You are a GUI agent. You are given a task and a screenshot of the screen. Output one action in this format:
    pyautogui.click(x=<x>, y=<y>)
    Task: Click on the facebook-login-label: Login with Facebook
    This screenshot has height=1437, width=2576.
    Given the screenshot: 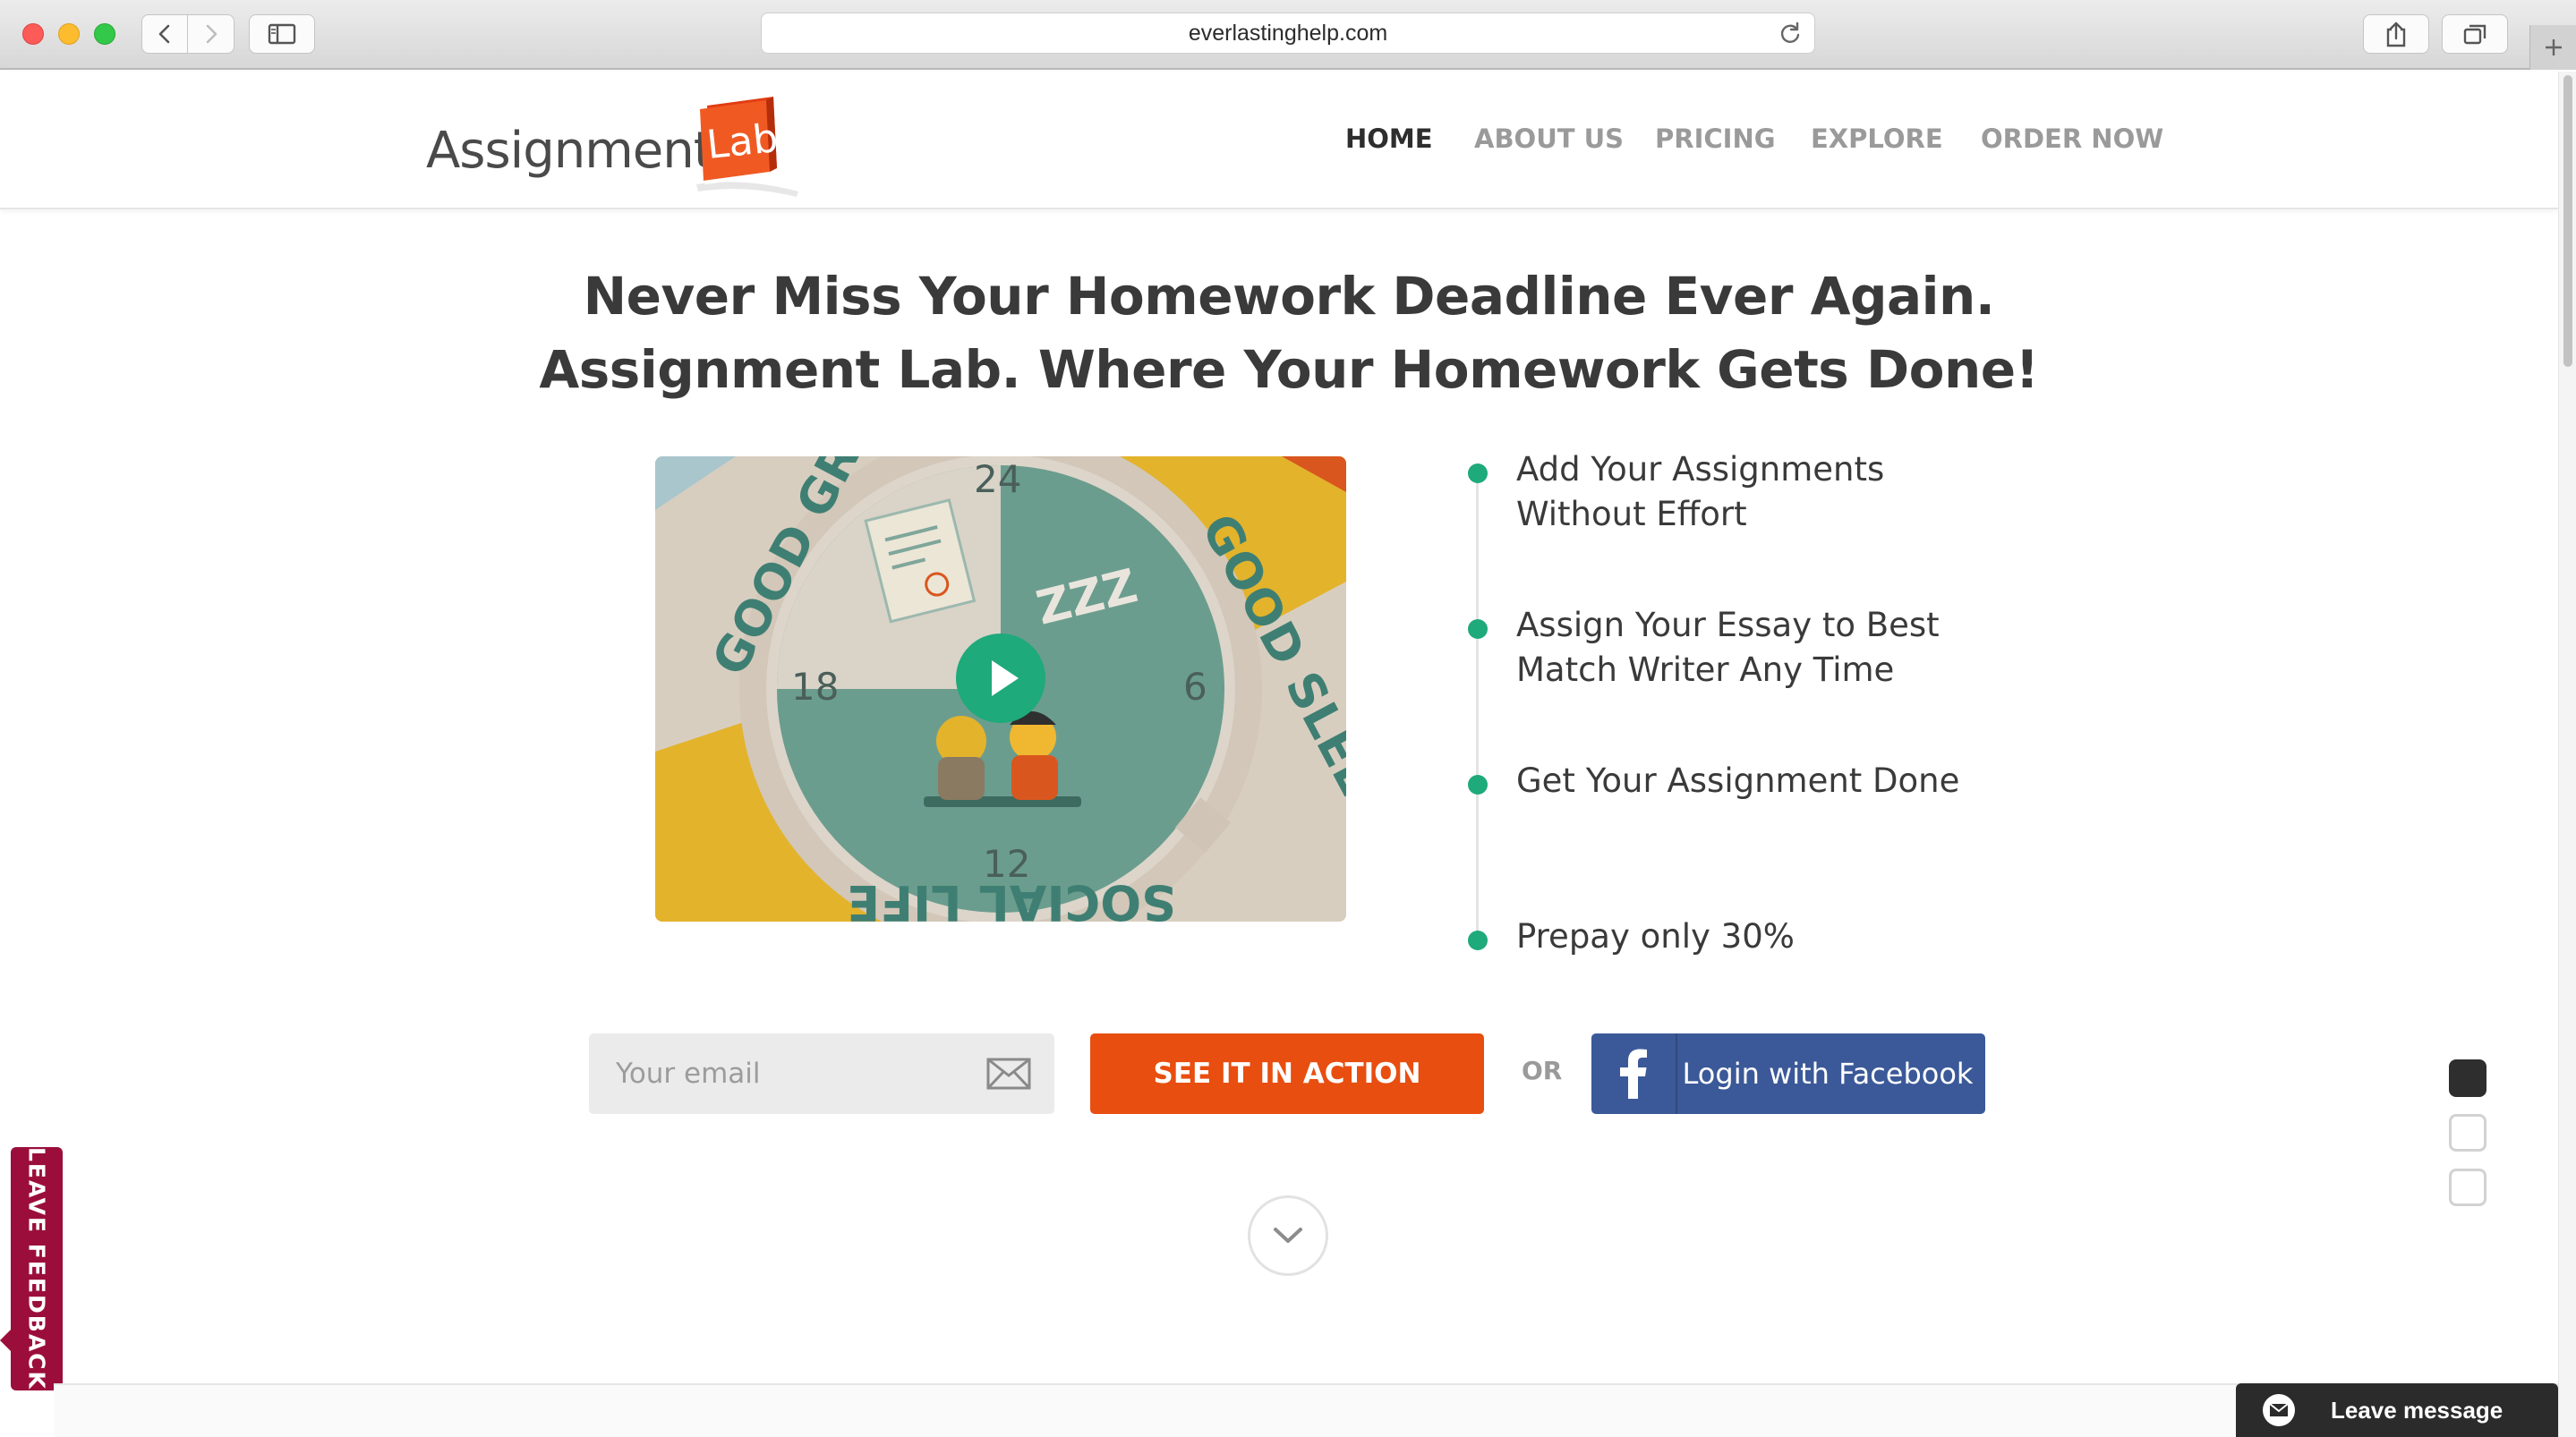 What is the action you would take?
    pyautogui.click(x=1828, y=1074)
    